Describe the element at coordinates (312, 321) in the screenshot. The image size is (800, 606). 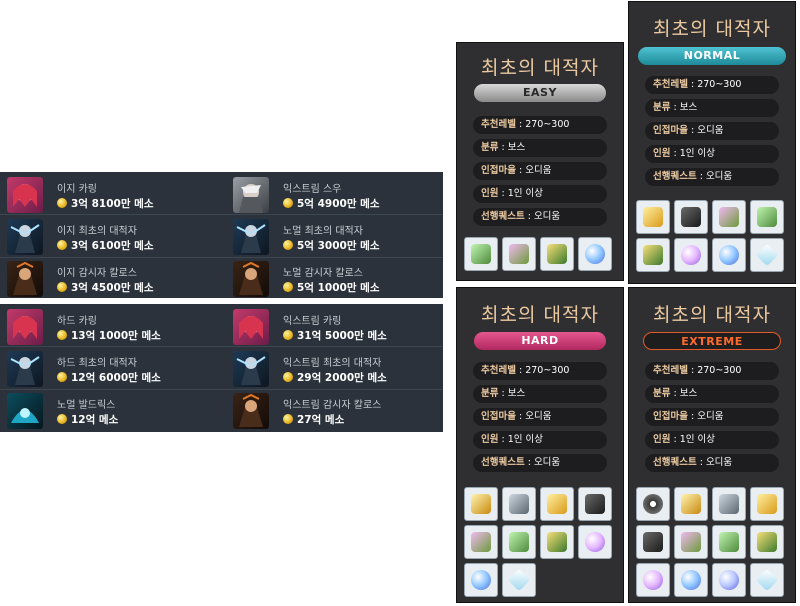
I see `boss-name: 익스트림 카링` at that location.